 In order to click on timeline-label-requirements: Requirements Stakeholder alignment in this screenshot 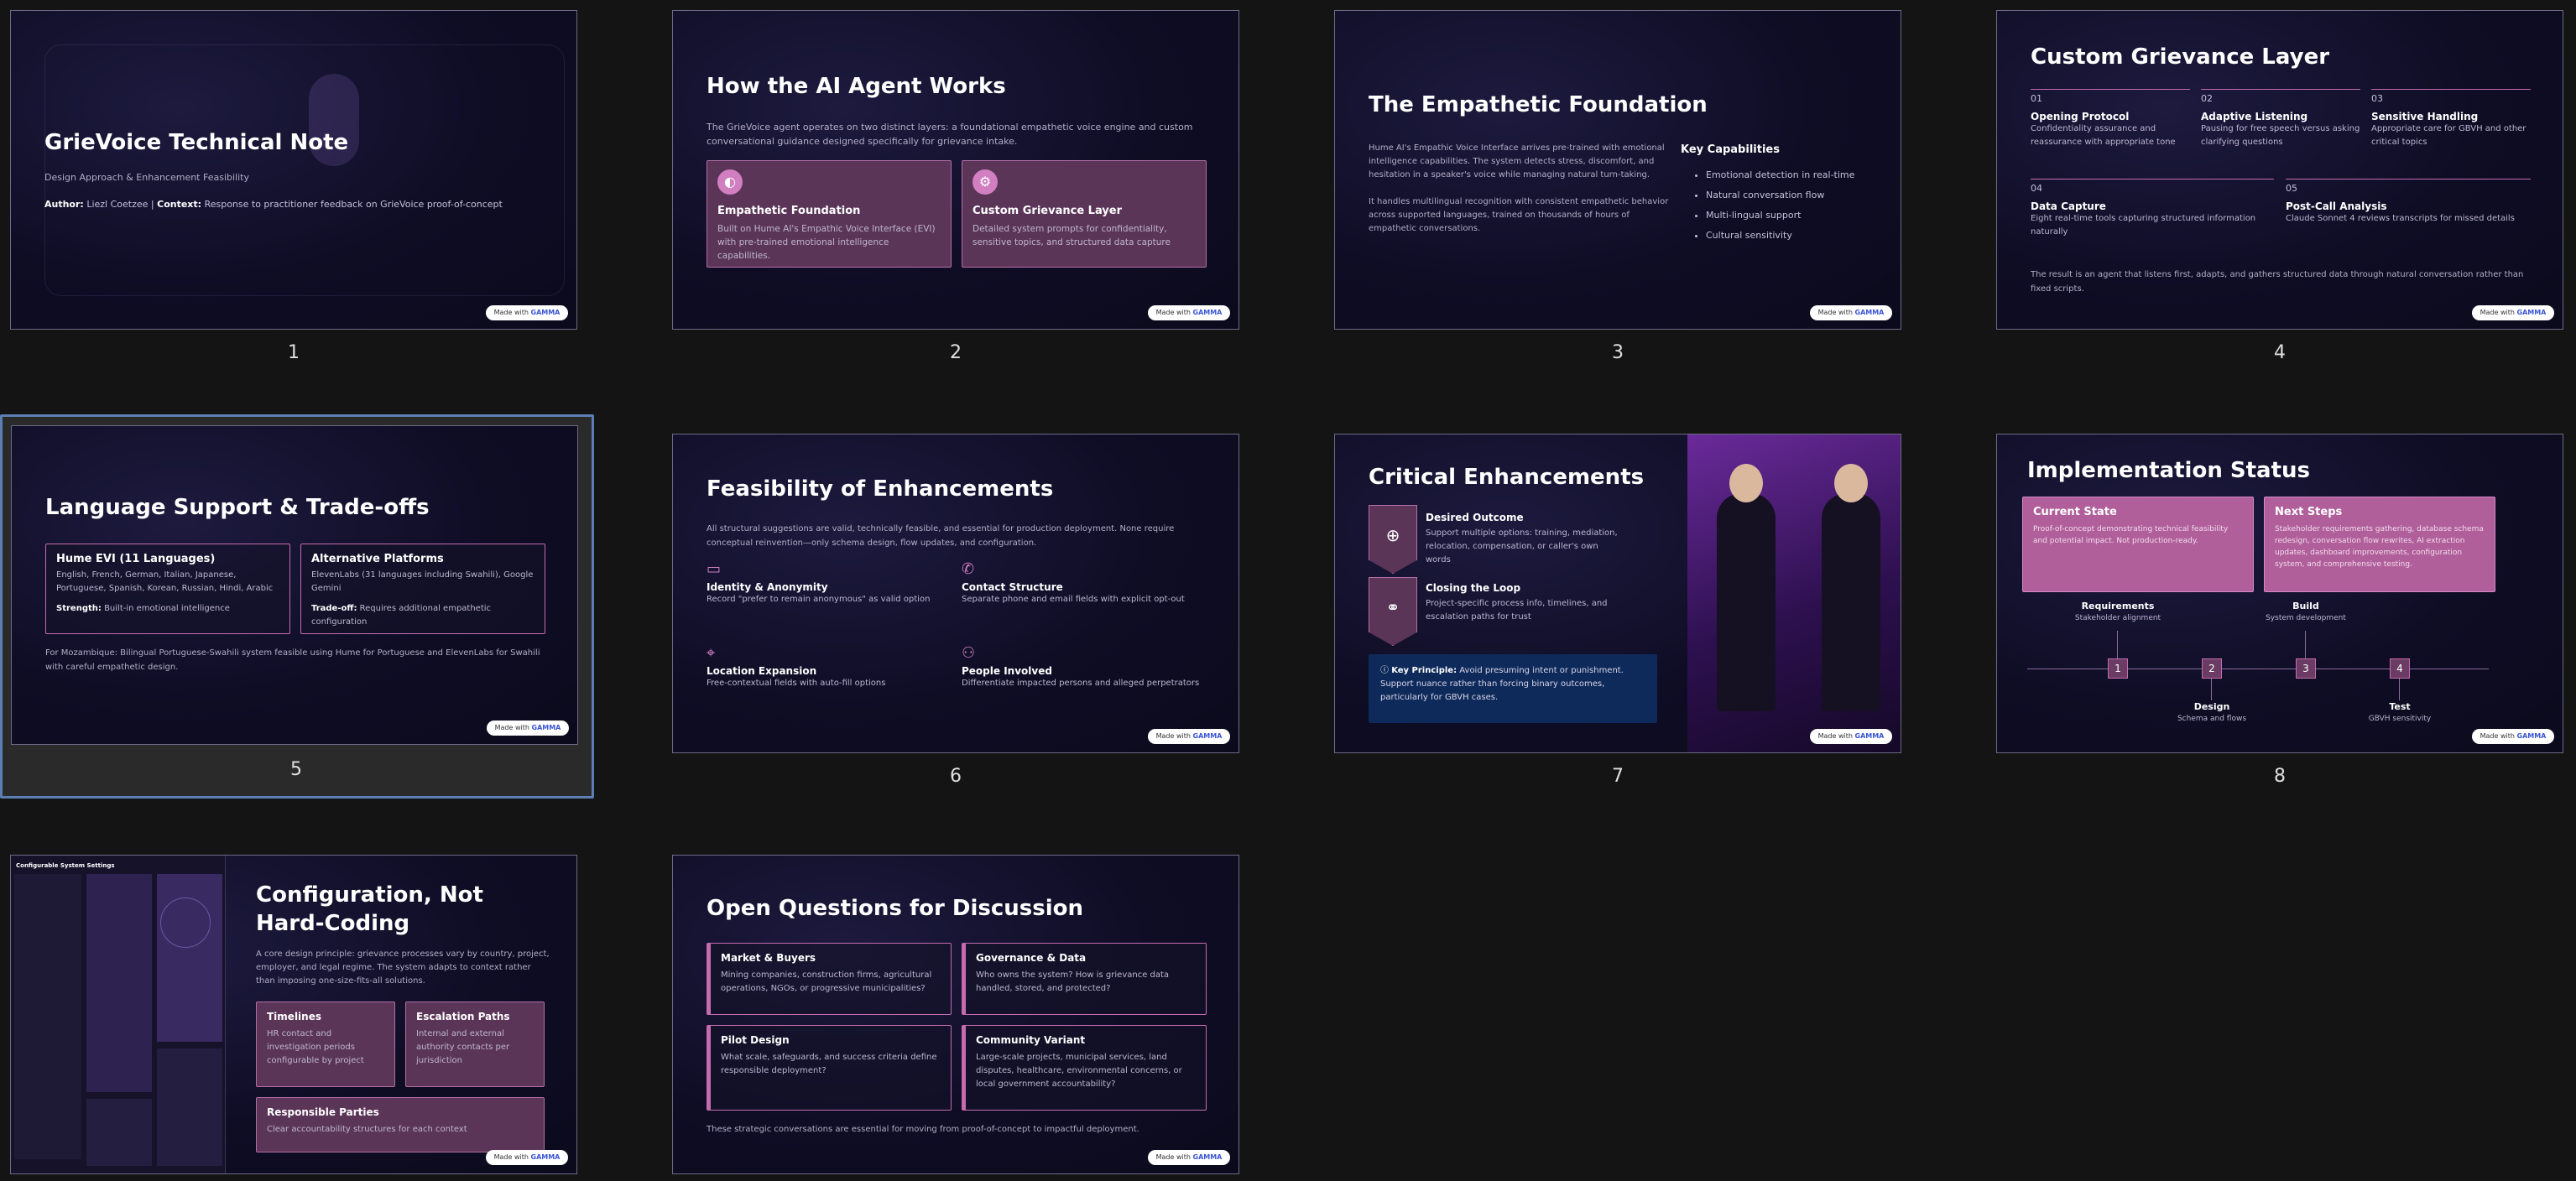, I will do `click(2117, 611)`.